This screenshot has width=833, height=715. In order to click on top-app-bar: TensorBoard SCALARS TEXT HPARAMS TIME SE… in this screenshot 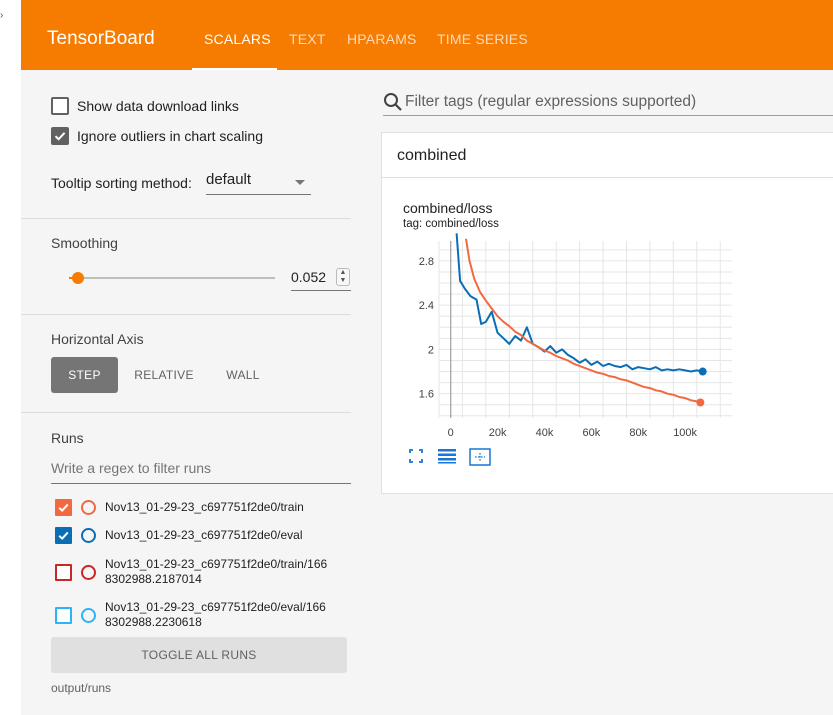, I will do `click(427, 35)`.